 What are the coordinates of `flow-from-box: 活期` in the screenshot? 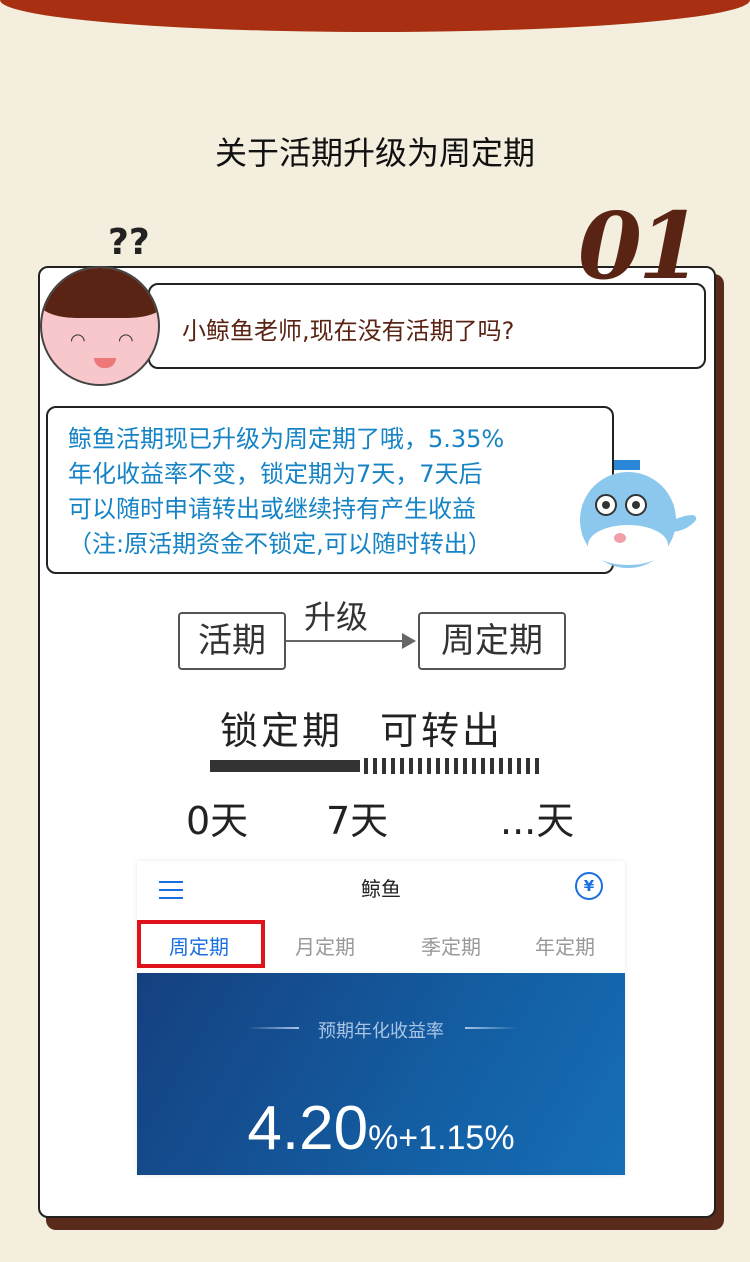 It's located at (232, 641).